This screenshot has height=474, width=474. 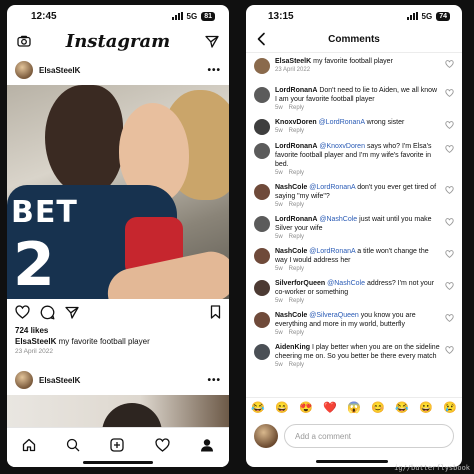 I want to click on post-date: 23 April 2022, so click(x=34, y=351).